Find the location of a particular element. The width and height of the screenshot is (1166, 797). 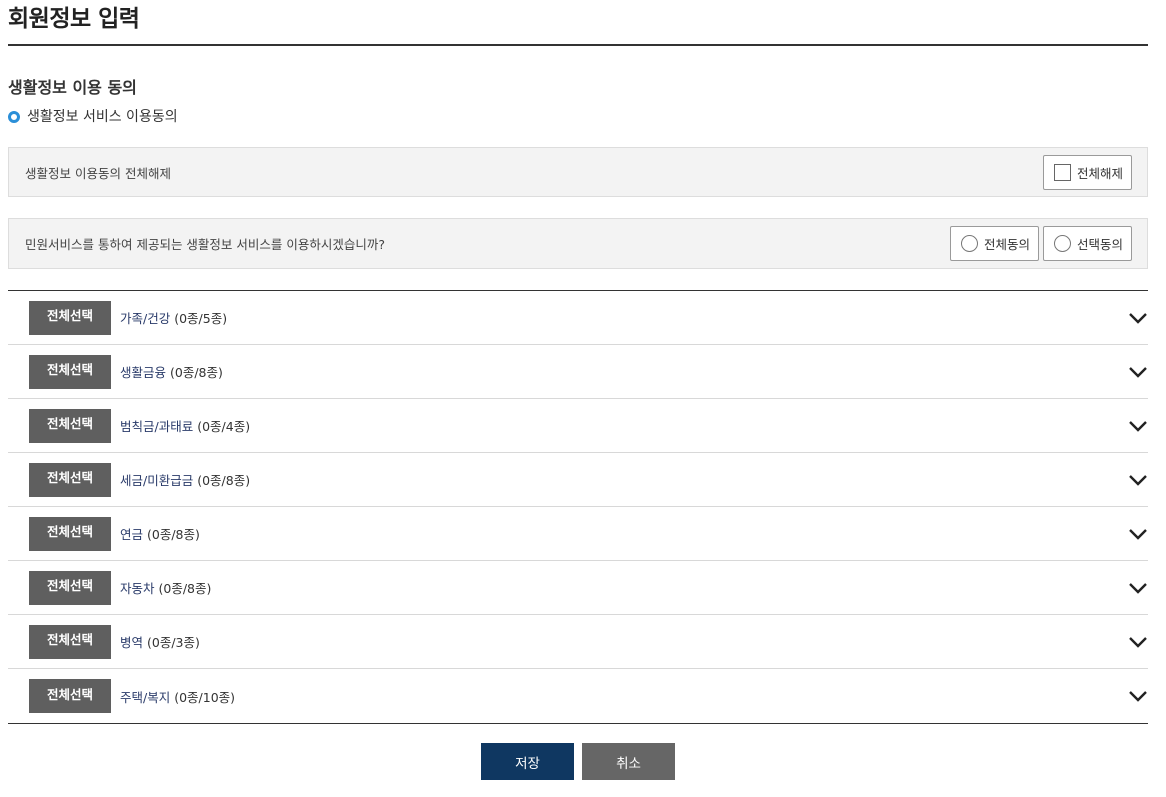

agree-all-radio-button: 전체동의 is located at coordinates (994, 243).